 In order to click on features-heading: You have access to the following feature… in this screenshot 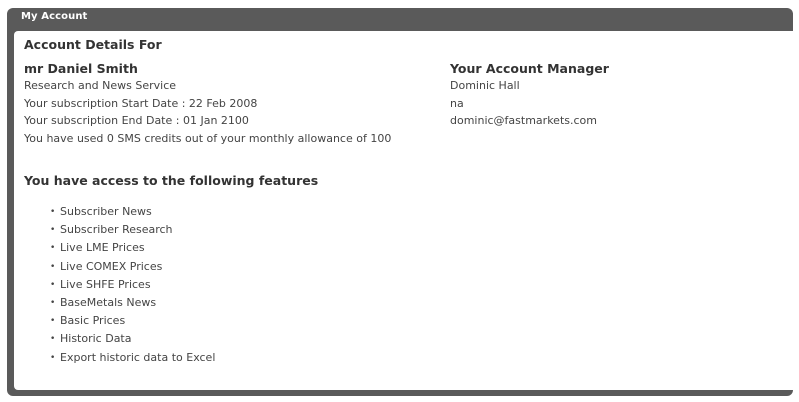, I will do `click(171, 180)`.